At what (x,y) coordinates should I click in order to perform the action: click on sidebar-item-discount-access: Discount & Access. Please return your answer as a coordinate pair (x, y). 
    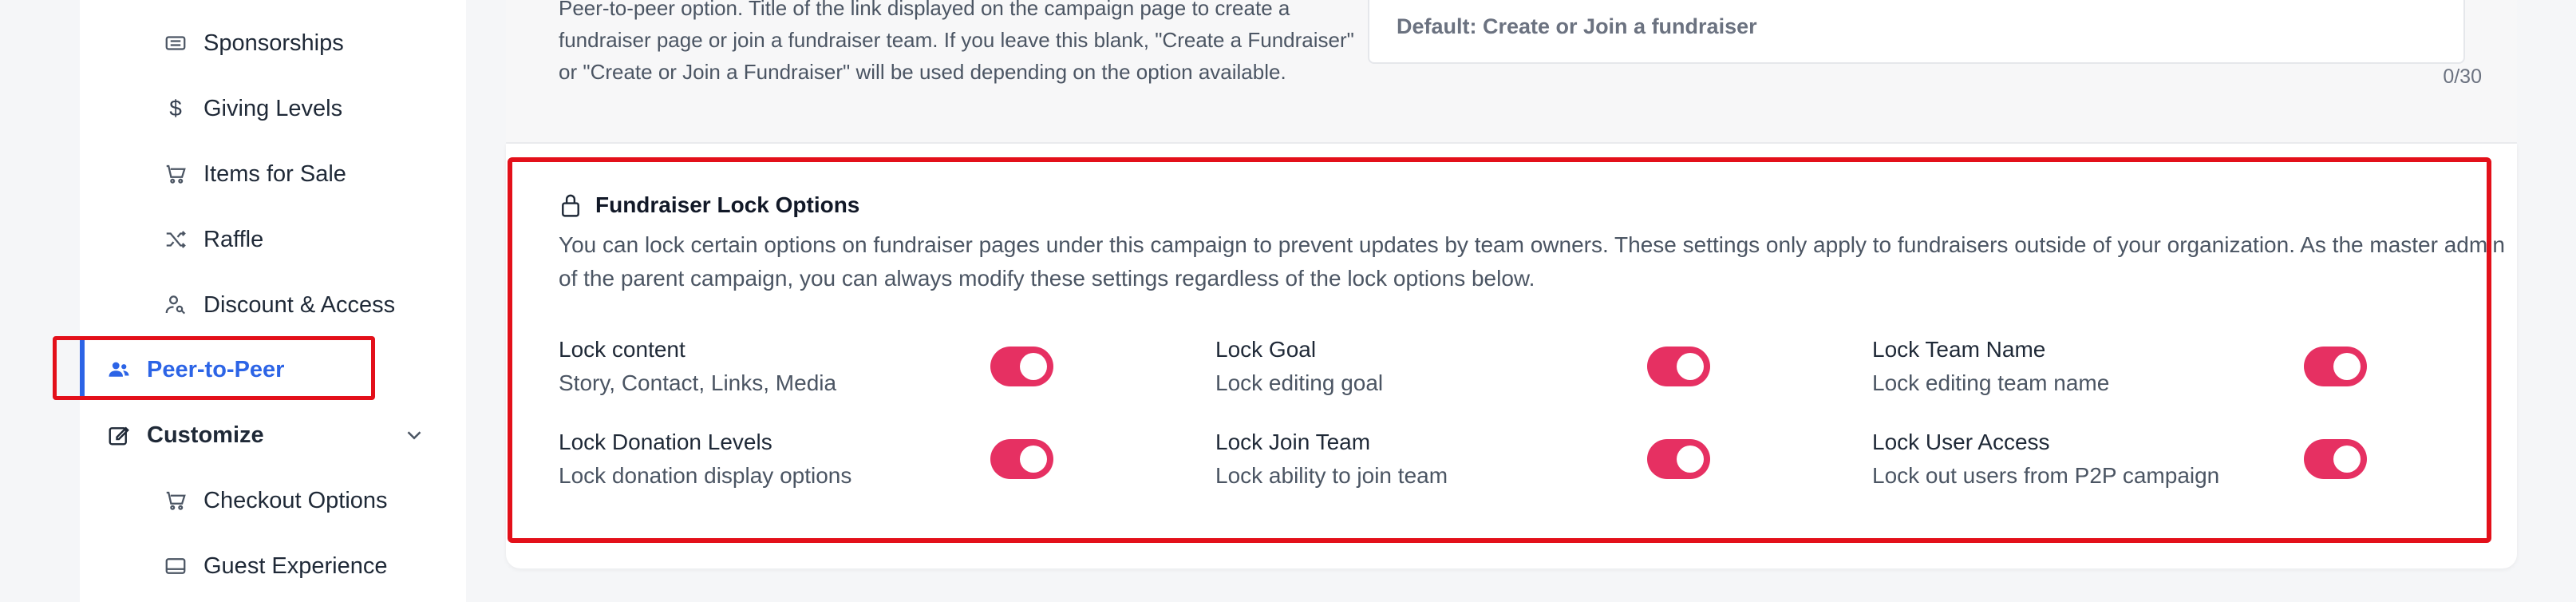
    Looking at the image, I should click on (273, 305).